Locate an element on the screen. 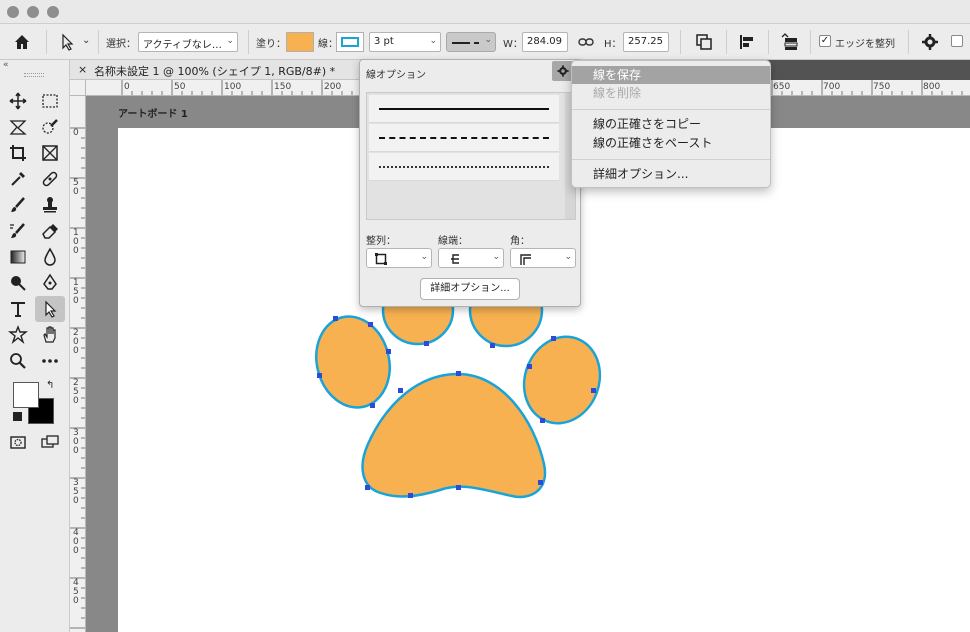 The image size is (970, 632). menu-item-delete-stroke: 線を削除 is located at coordinates (671, 93).